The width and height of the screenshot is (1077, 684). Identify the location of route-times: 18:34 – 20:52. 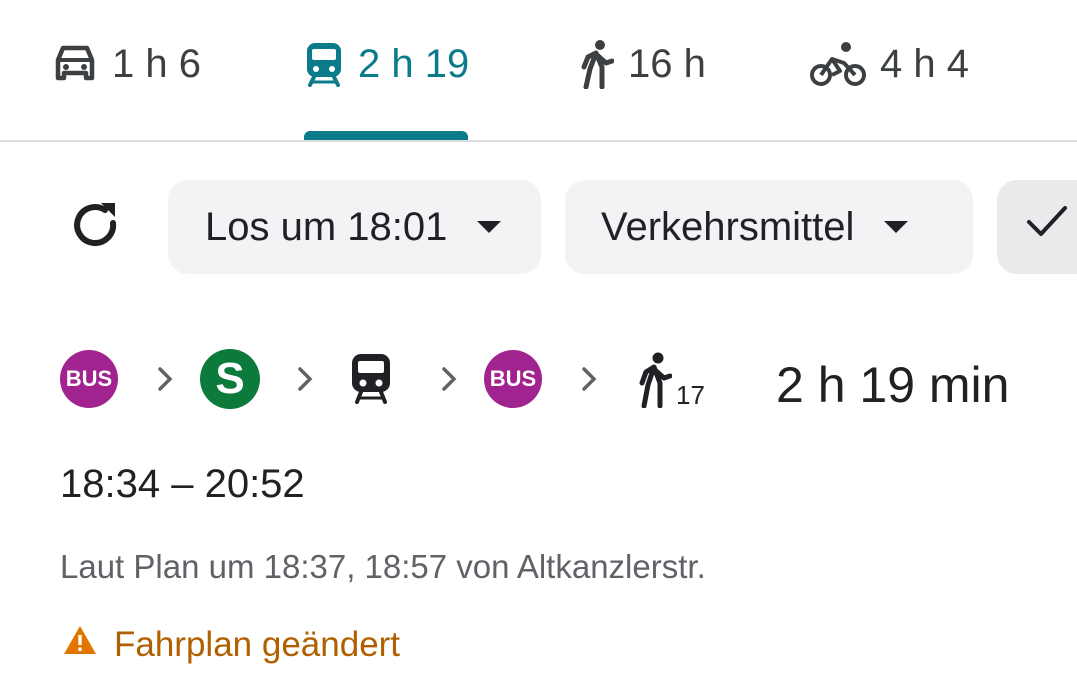
(182, 484).